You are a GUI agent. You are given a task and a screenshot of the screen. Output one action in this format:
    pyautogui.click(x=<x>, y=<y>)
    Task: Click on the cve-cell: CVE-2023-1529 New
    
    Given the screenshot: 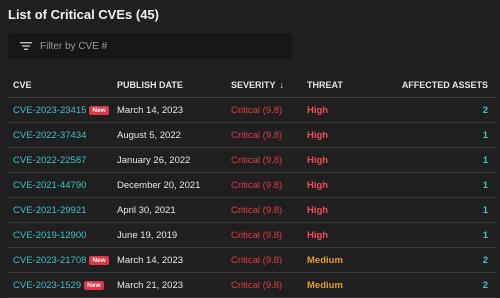 What is the action you would take?
    pyautogui.click(x=60, y=285)
    